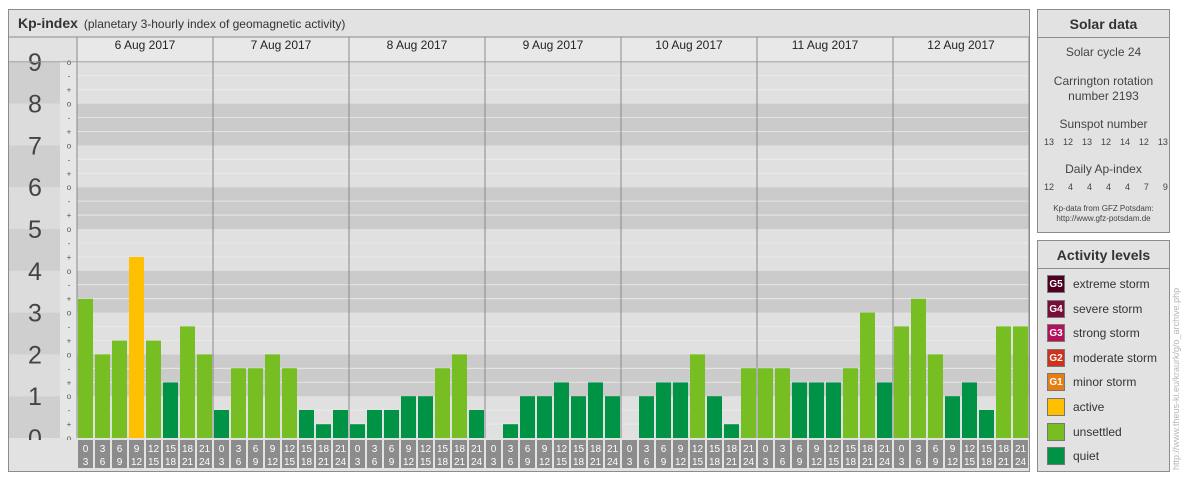 The image size is (1184, 480). I want to click on y-tick-label: 2, so click(35, 355).